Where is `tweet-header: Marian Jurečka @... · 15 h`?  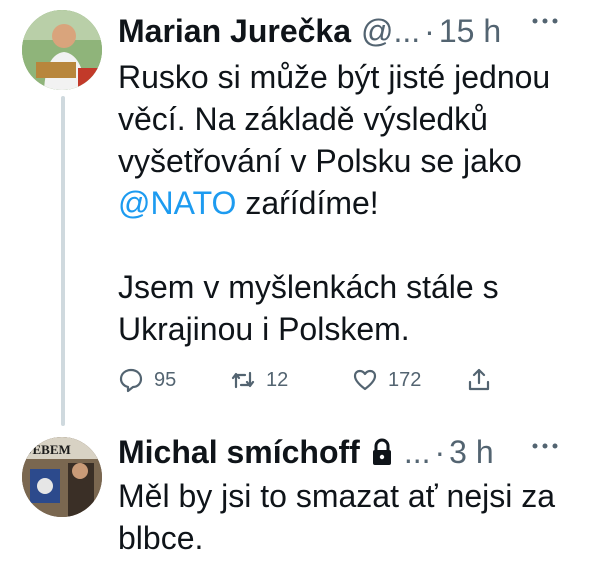 tweet-header: Marian Jurečka @... · 15 h is located at coordinates (309, 31).